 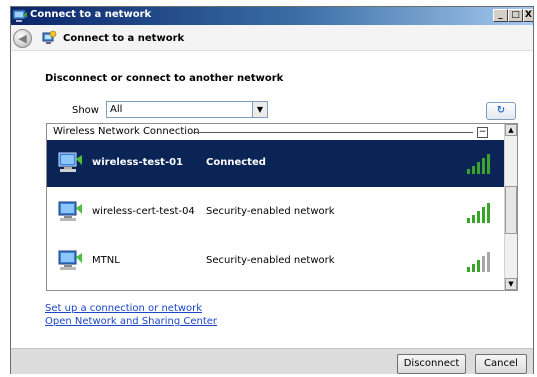 What do you see at coordinates (123, 308) in the screenshot?
I see `setup-connection-link: Set up a connection or network` at bounding box center [123, 308].